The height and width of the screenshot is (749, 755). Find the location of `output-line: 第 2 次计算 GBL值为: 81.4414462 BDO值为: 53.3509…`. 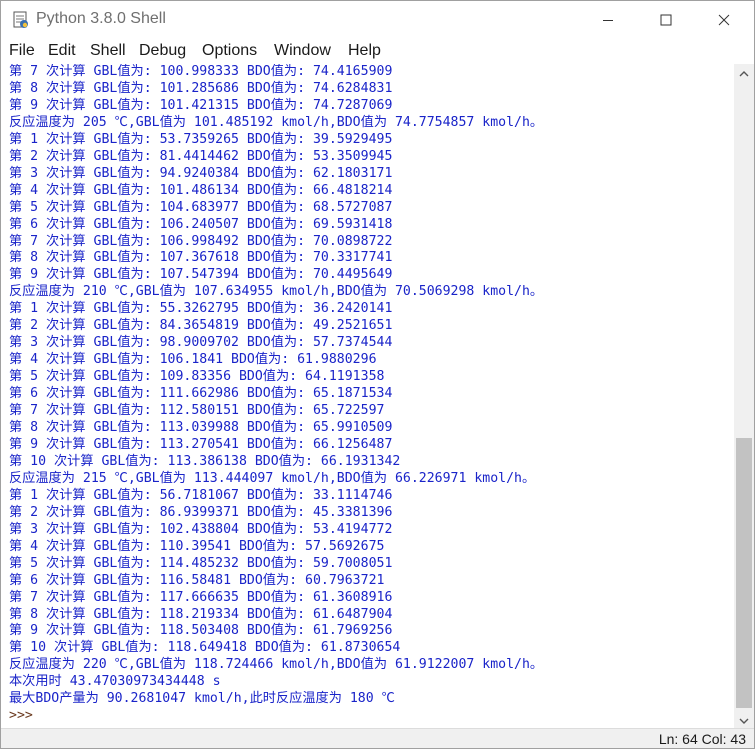

output-line: 第 2 次计算 GBL值为: 81.4414462 BDO值为: 53.3509… is located at coordinates (201, 156).